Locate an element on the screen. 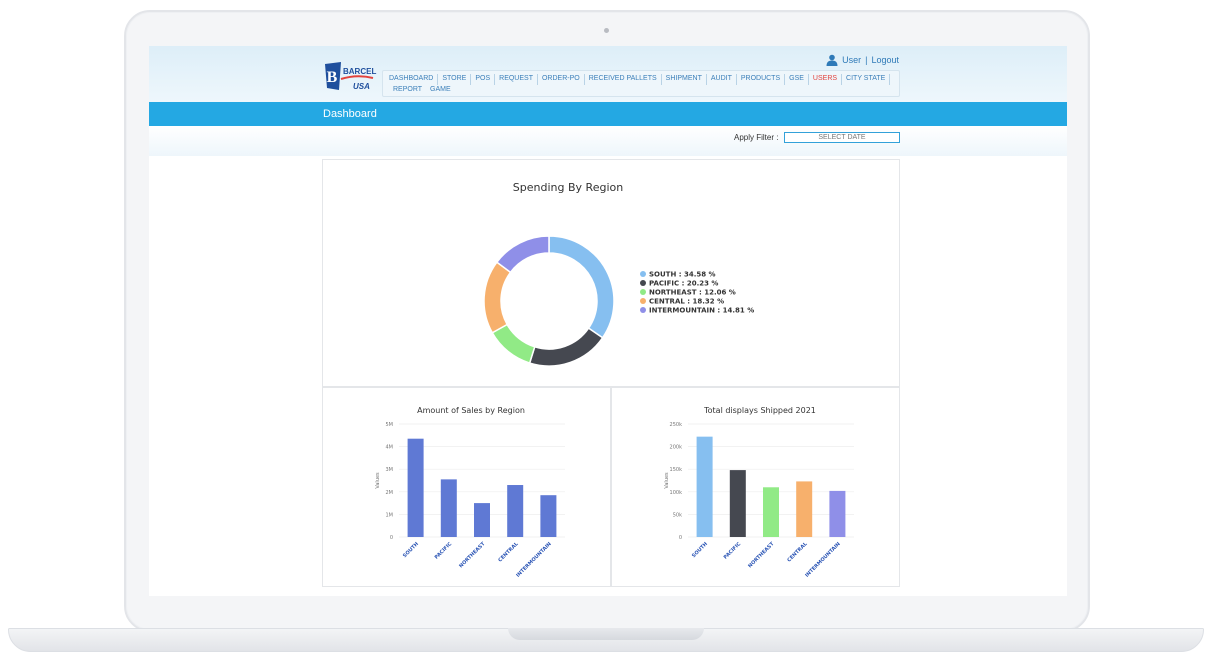 This screenshot has width=1212, height=666. displays-bar-south is located at coordinates (704, 486).